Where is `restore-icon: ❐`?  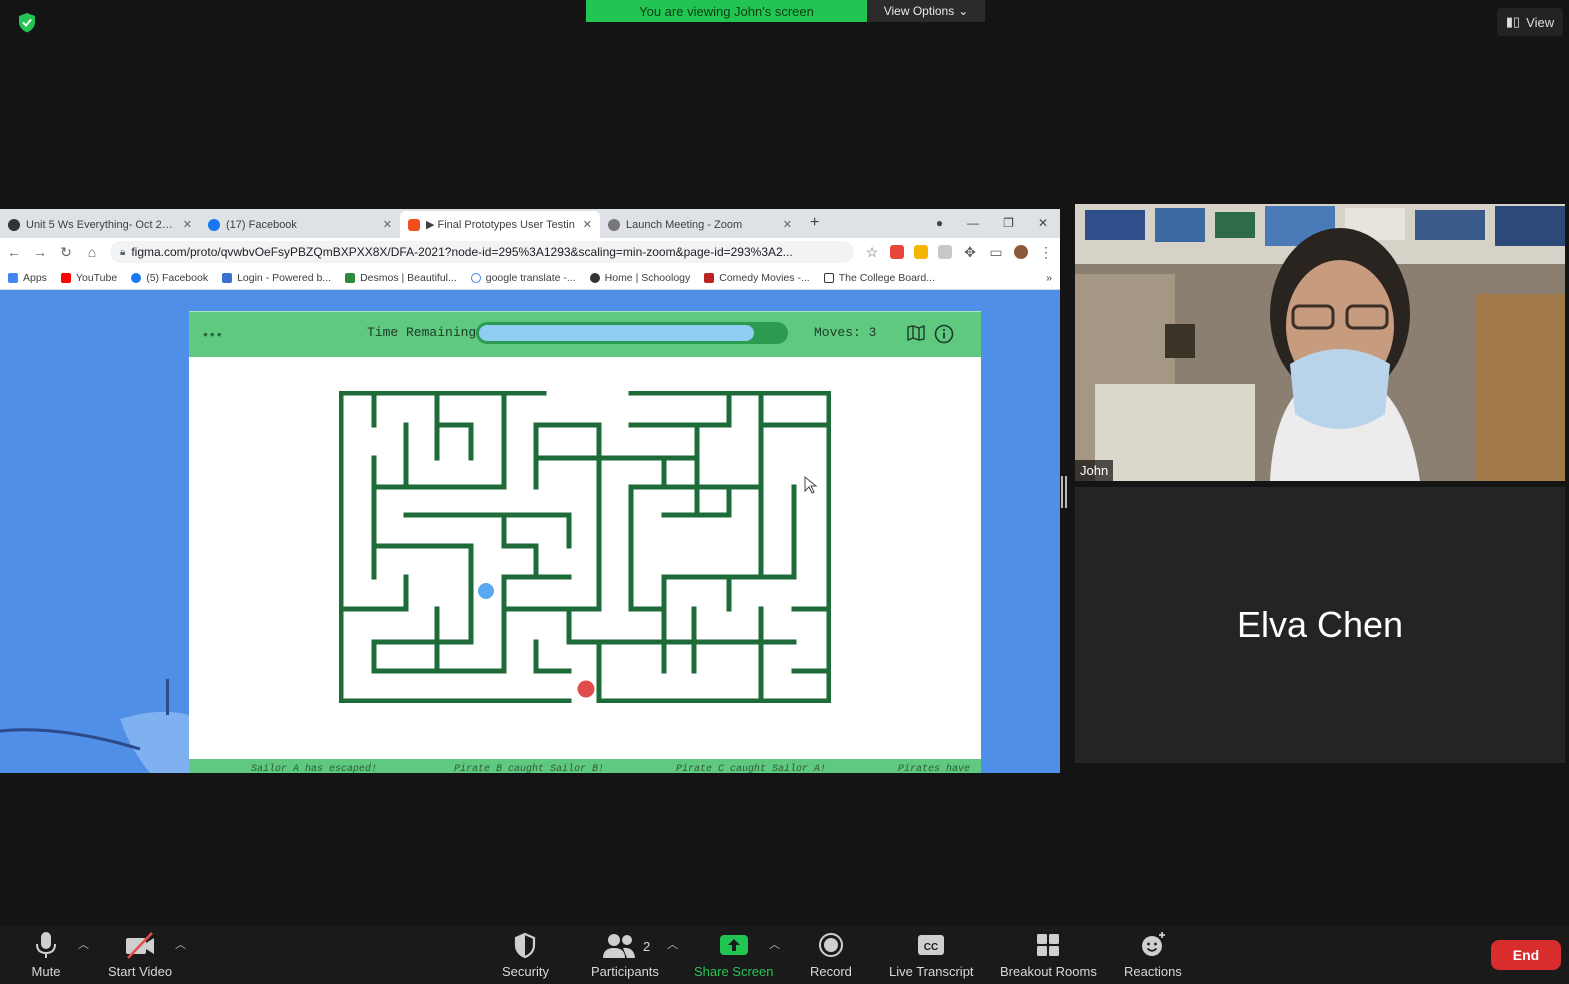
restore-icon: ❐ is located at coordinates (1008, 223).